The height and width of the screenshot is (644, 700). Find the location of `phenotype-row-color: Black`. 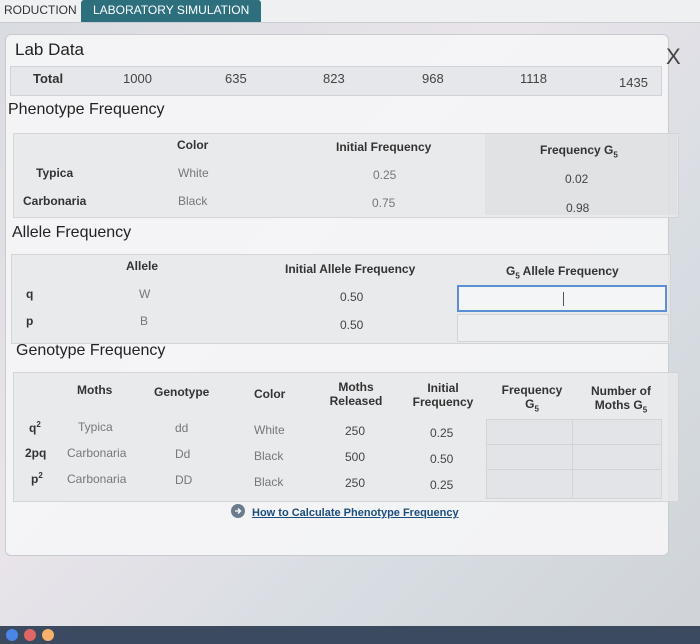

phenotype-row-color: Black is located at coordinates (193, 201).